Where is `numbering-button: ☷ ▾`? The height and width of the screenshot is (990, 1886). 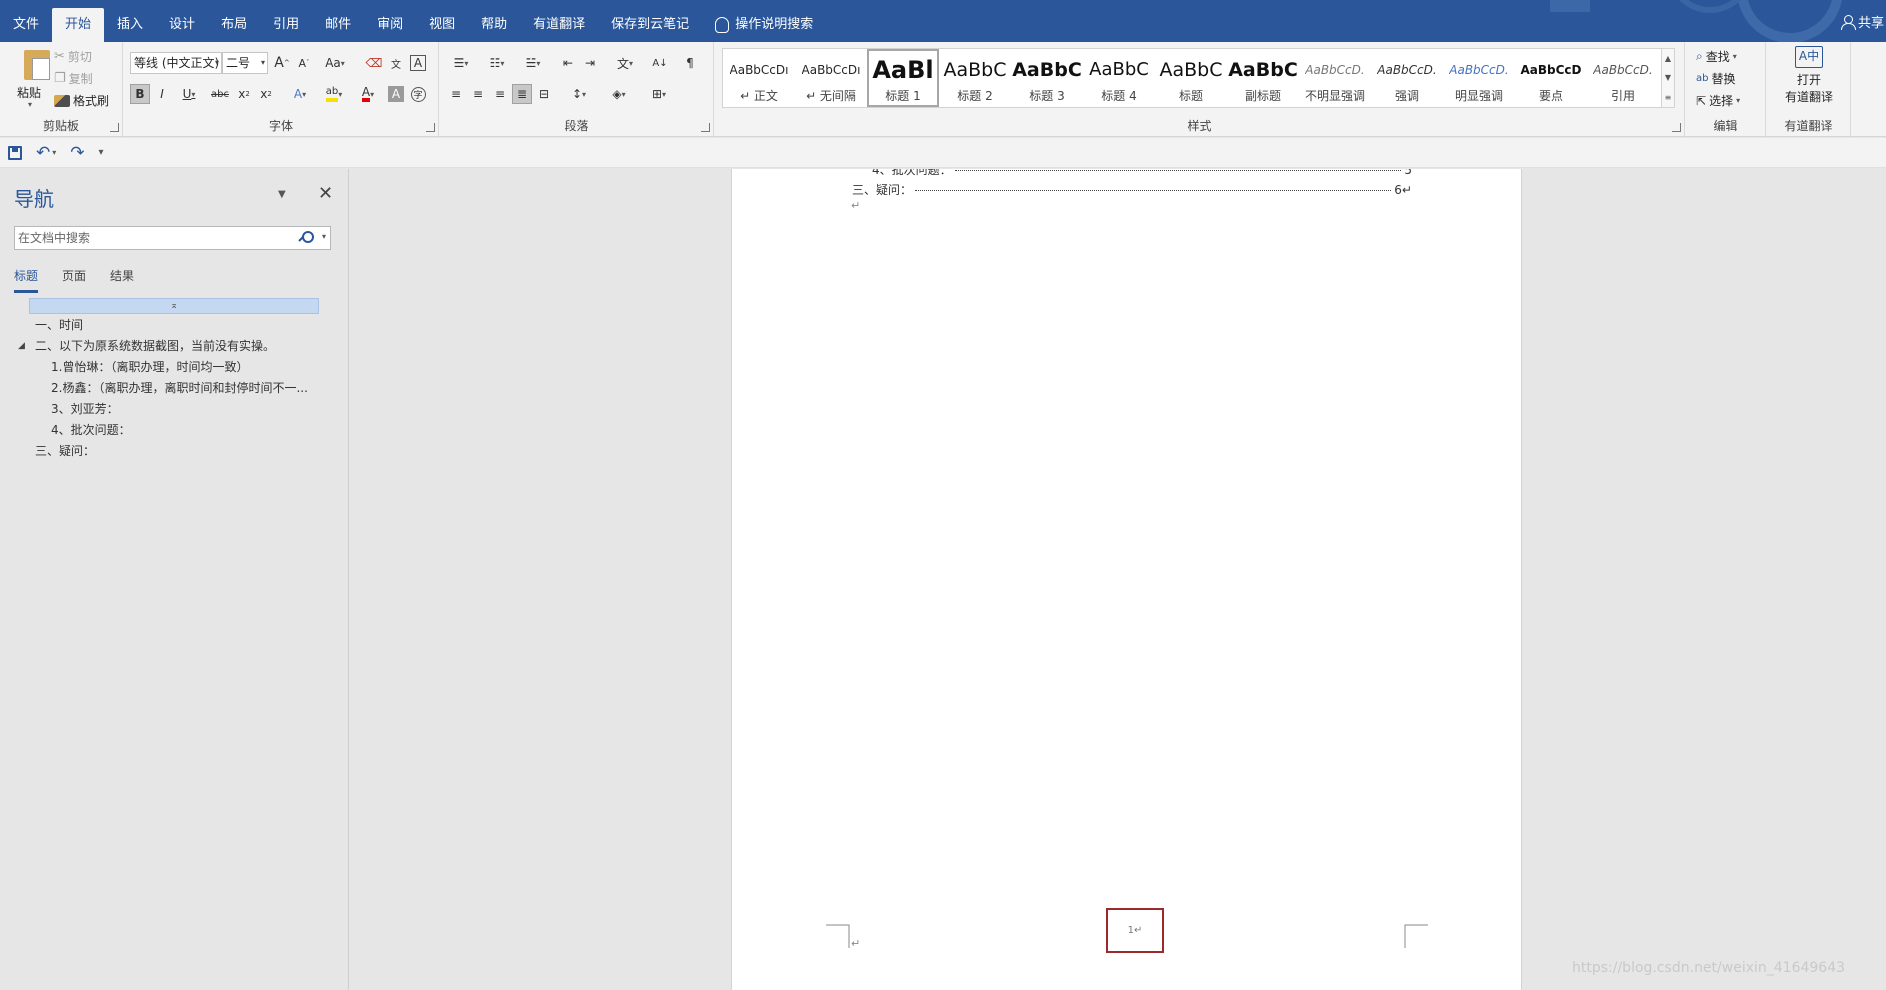
numbering-button: ☷ ▾ is located at coordinates (497, 63).